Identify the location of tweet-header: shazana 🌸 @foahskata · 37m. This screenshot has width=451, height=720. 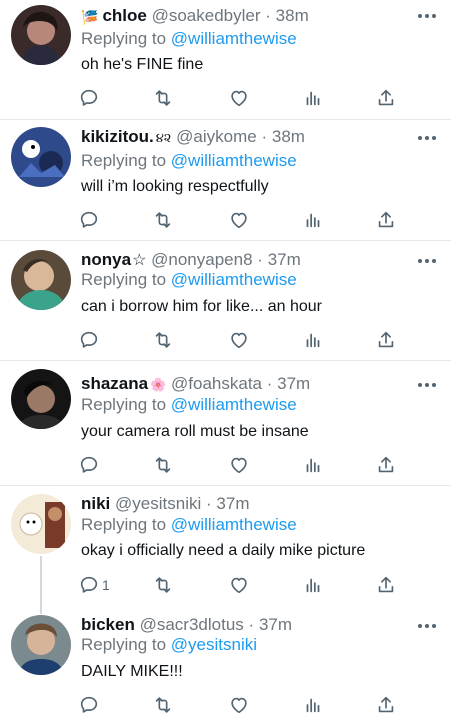
(195, 384).